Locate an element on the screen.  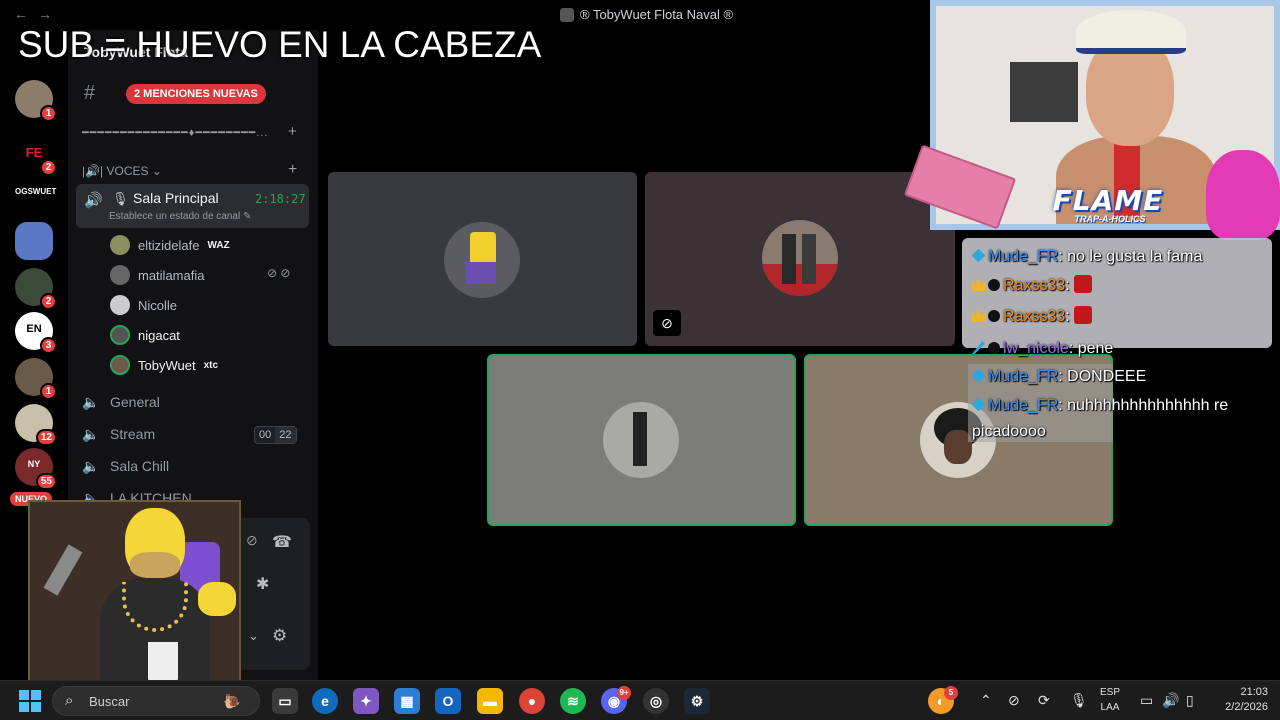
voice-channel-stream: 🔈 Stream is located at coordinates (118, 434).